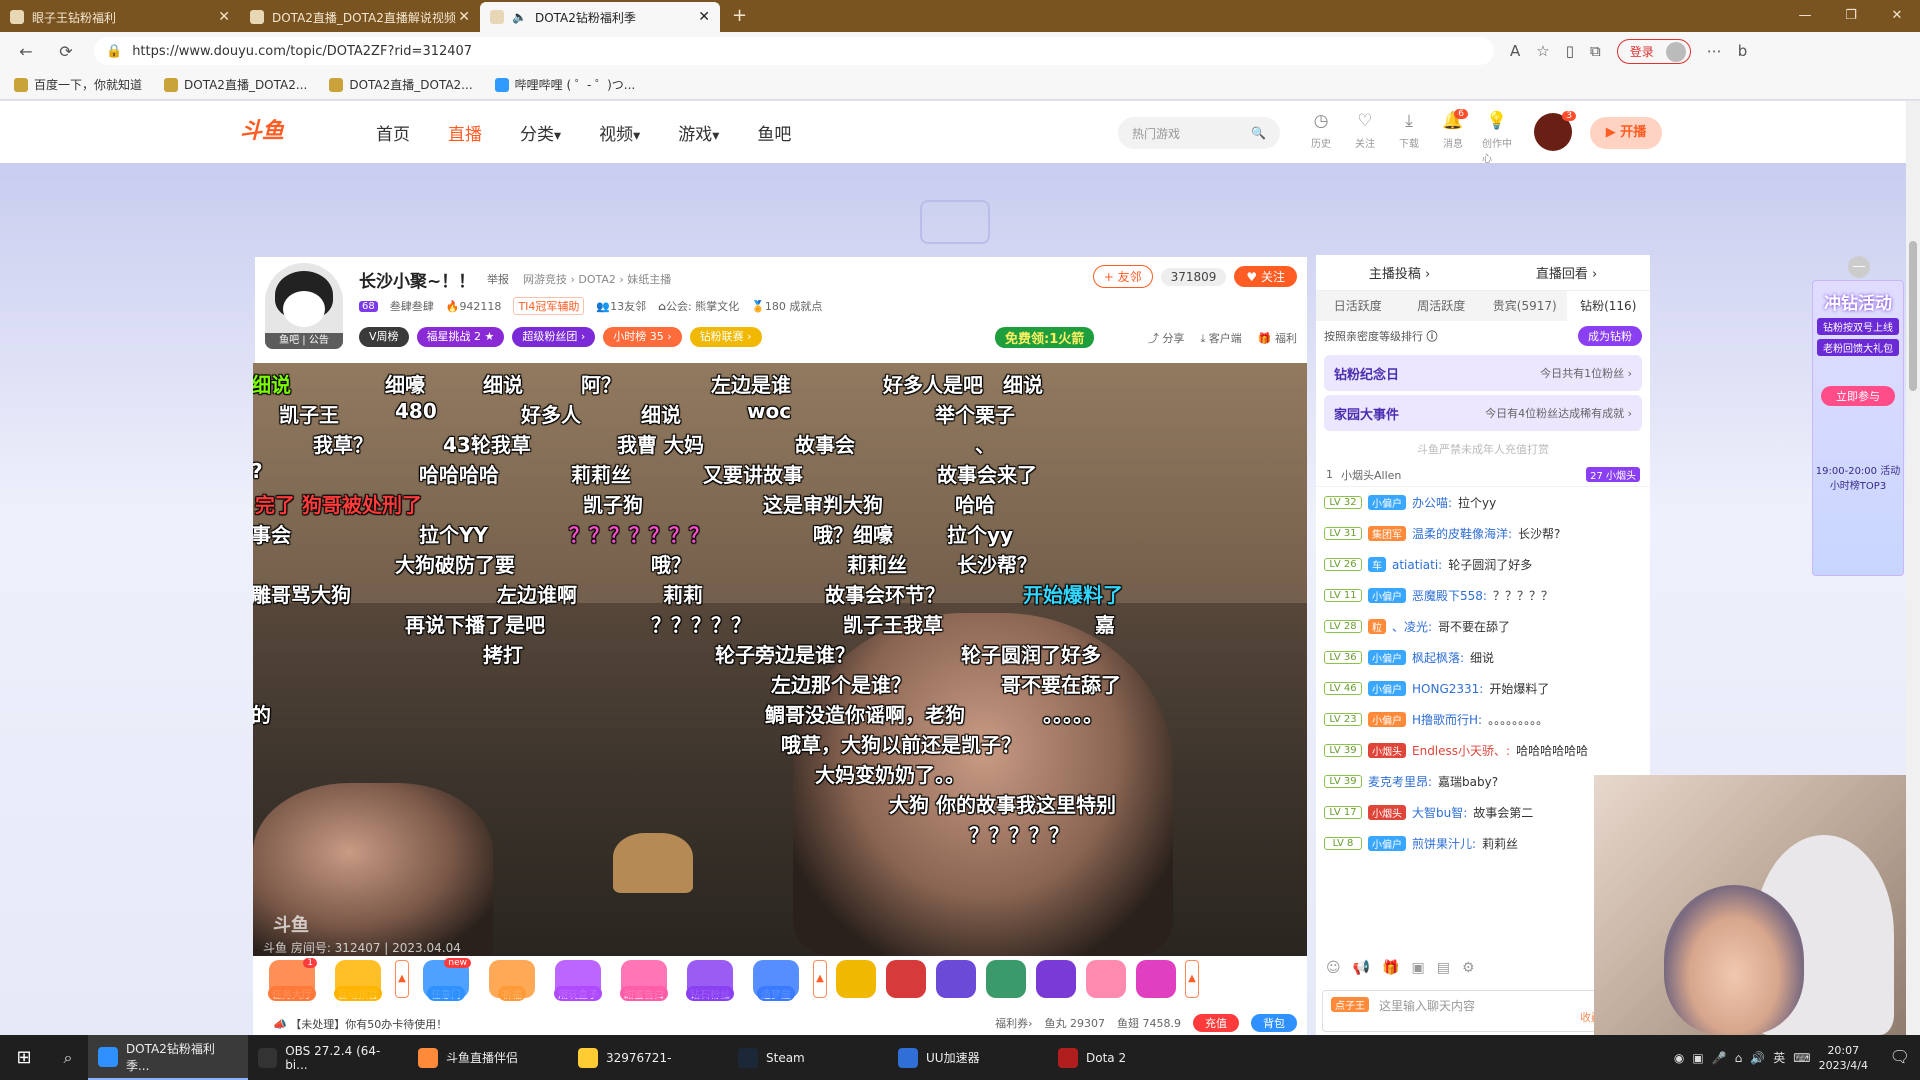  I want to click on chat-nickname: 麦克考里昂:, so click(1400, 781).